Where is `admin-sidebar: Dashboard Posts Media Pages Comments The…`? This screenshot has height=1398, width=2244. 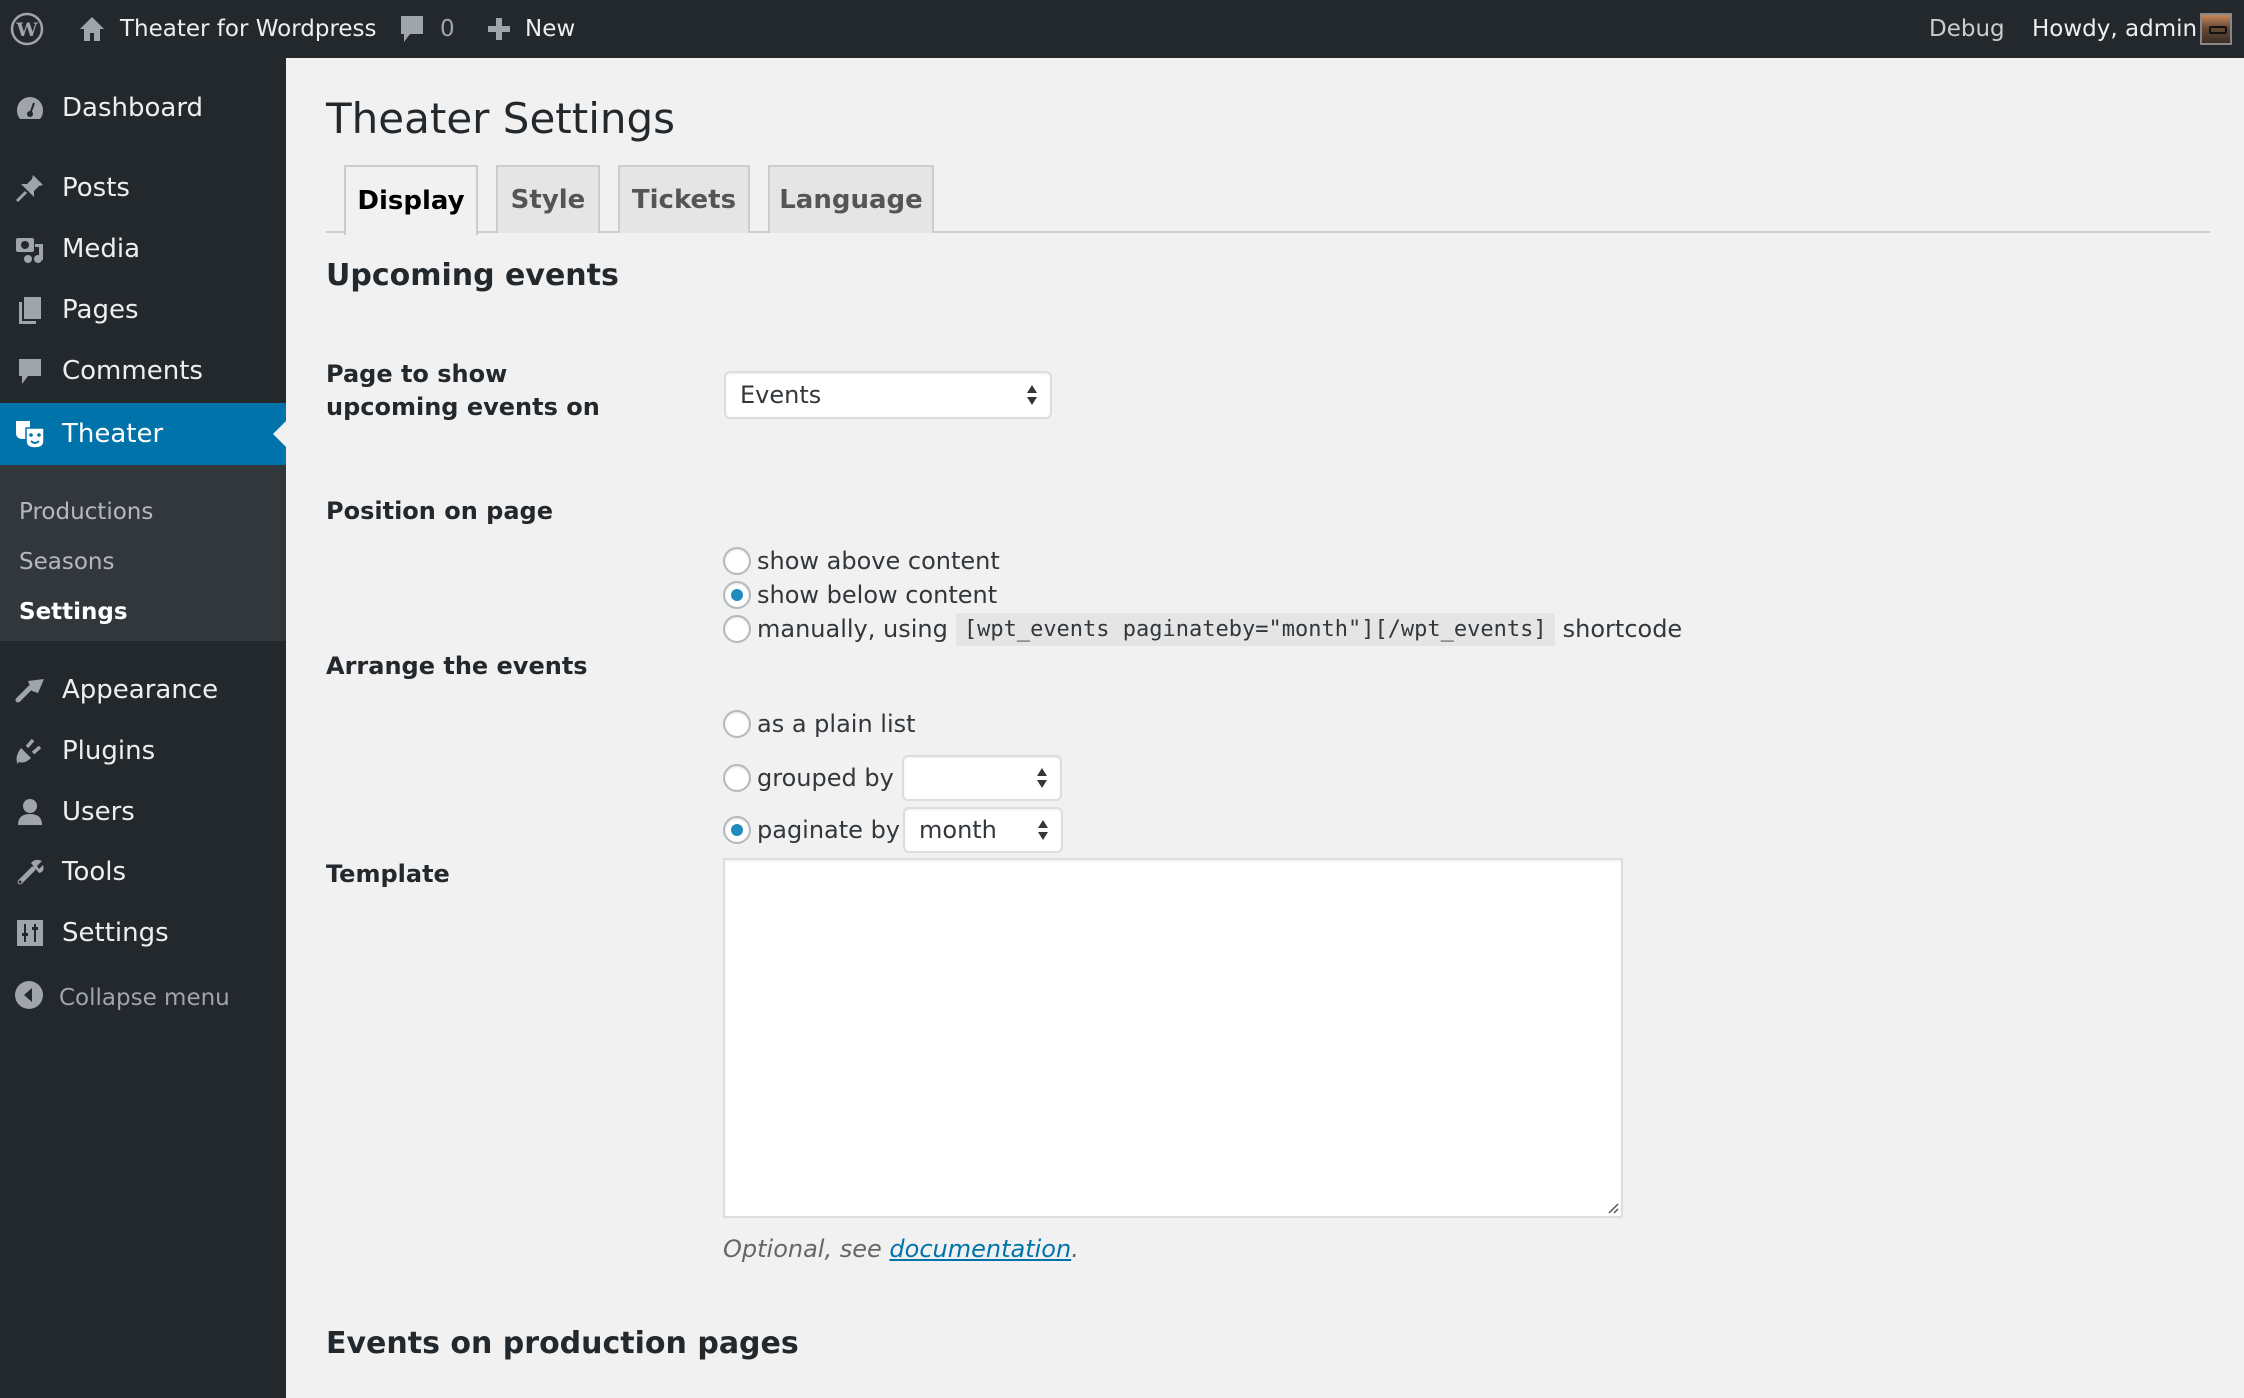 admin-sidebar: Dashboard Posts Media Pages Comments The… is located at coordinates (143, 728).